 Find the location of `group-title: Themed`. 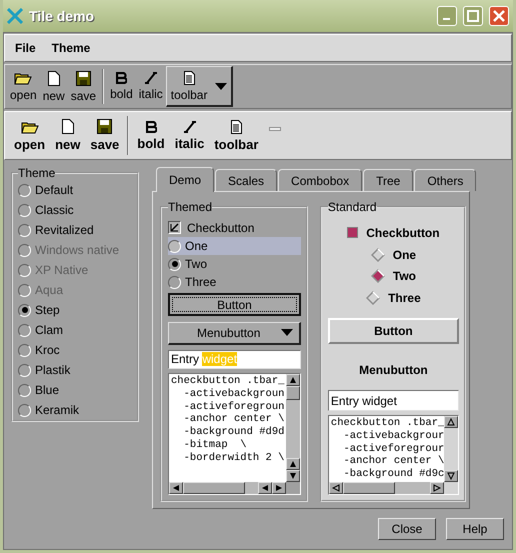

group-title: Themed is located at coordinates (190, 207).